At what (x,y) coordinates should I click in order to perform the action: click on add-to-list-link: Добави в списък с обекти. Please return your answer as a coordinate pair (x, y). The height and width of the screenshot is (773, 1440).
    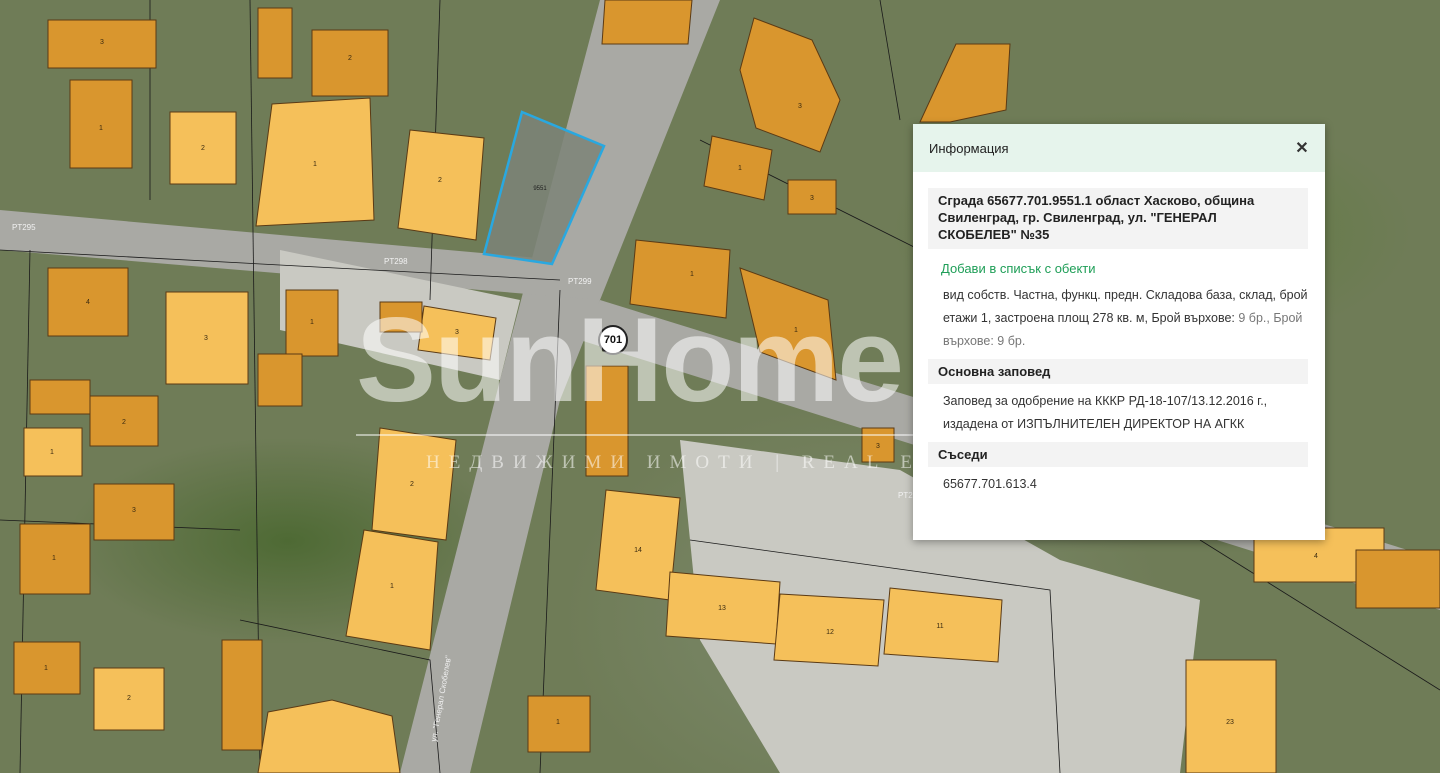
    Looking at the image, I should click on (1124, 268).